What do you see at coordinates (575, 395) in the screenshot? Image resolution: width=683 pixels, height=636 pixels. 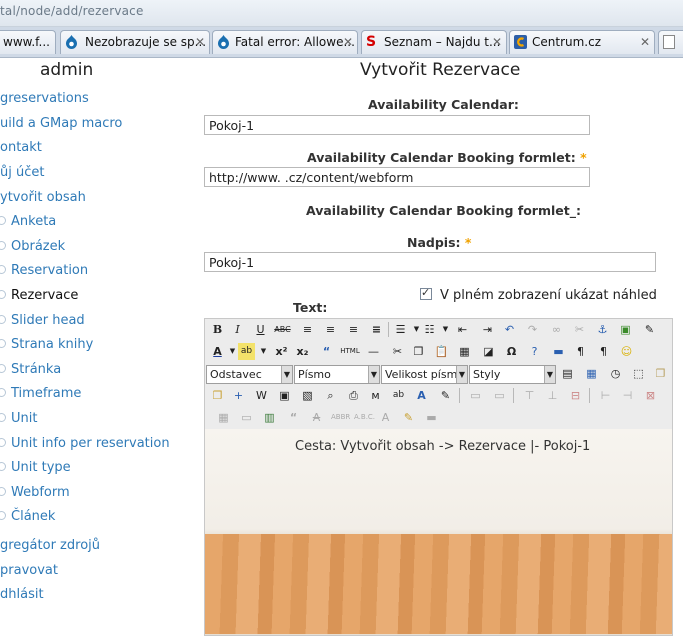 I see `delete-row-icon: ⊟` at bounding box center [575, 395].